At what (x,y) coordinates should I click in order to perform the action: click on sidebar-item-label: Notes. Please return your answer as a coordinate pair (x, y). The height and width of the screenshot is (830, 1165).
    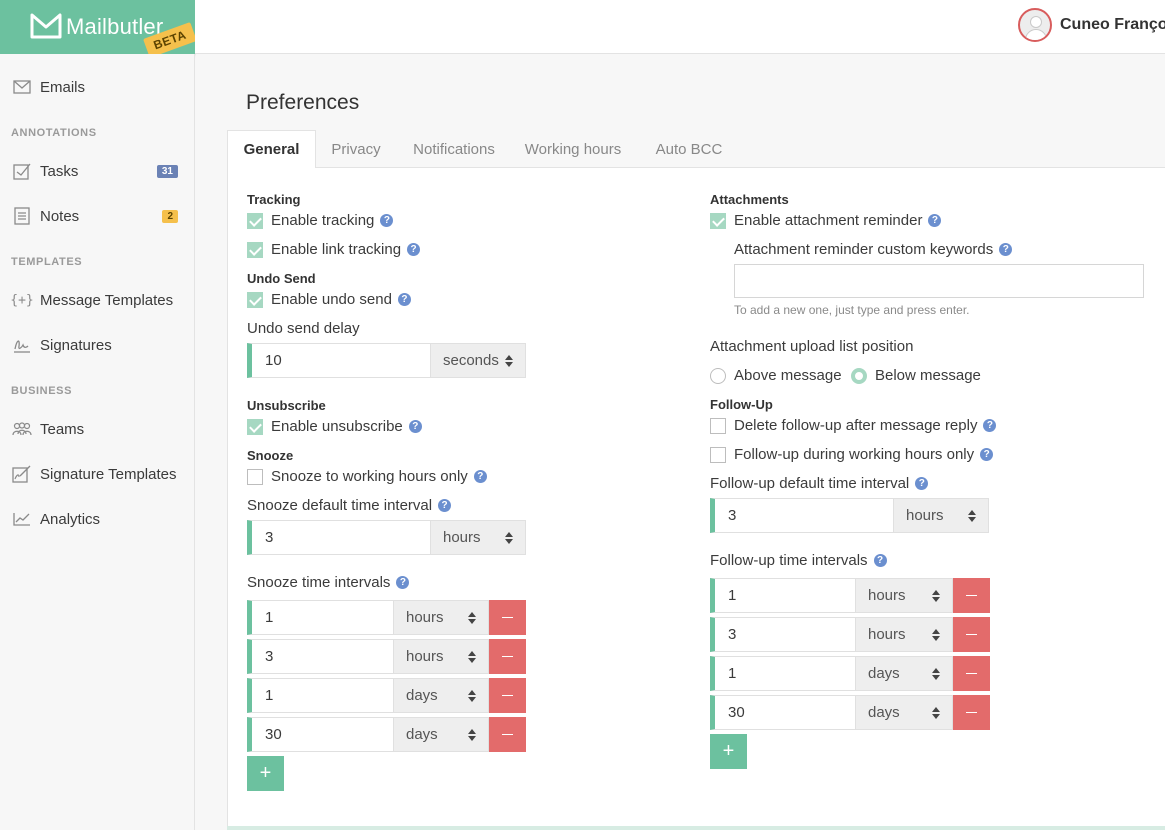
    Looking at the image, I should click on (60, 216).